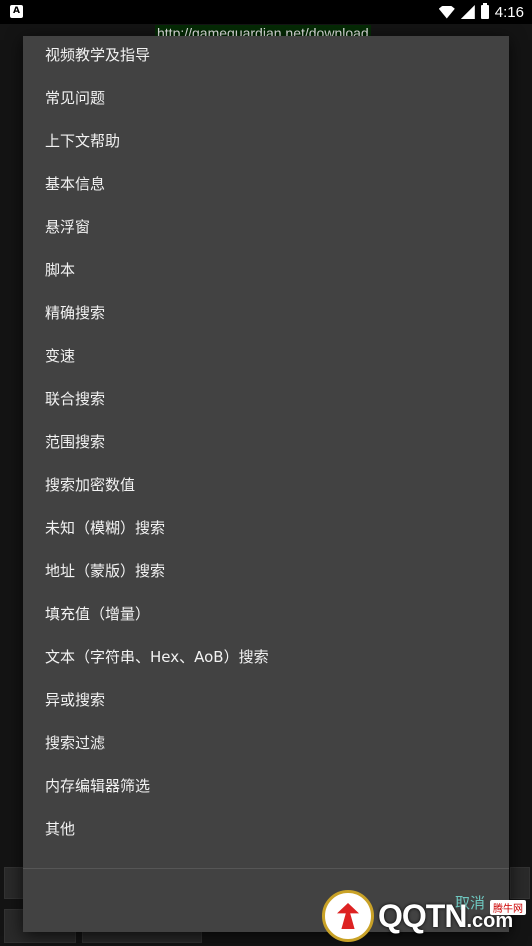 This screenshot has height=946, width=532. Describe the element at coordinates (484, 11) in the screenshot. I see `battery-icon` at that location.